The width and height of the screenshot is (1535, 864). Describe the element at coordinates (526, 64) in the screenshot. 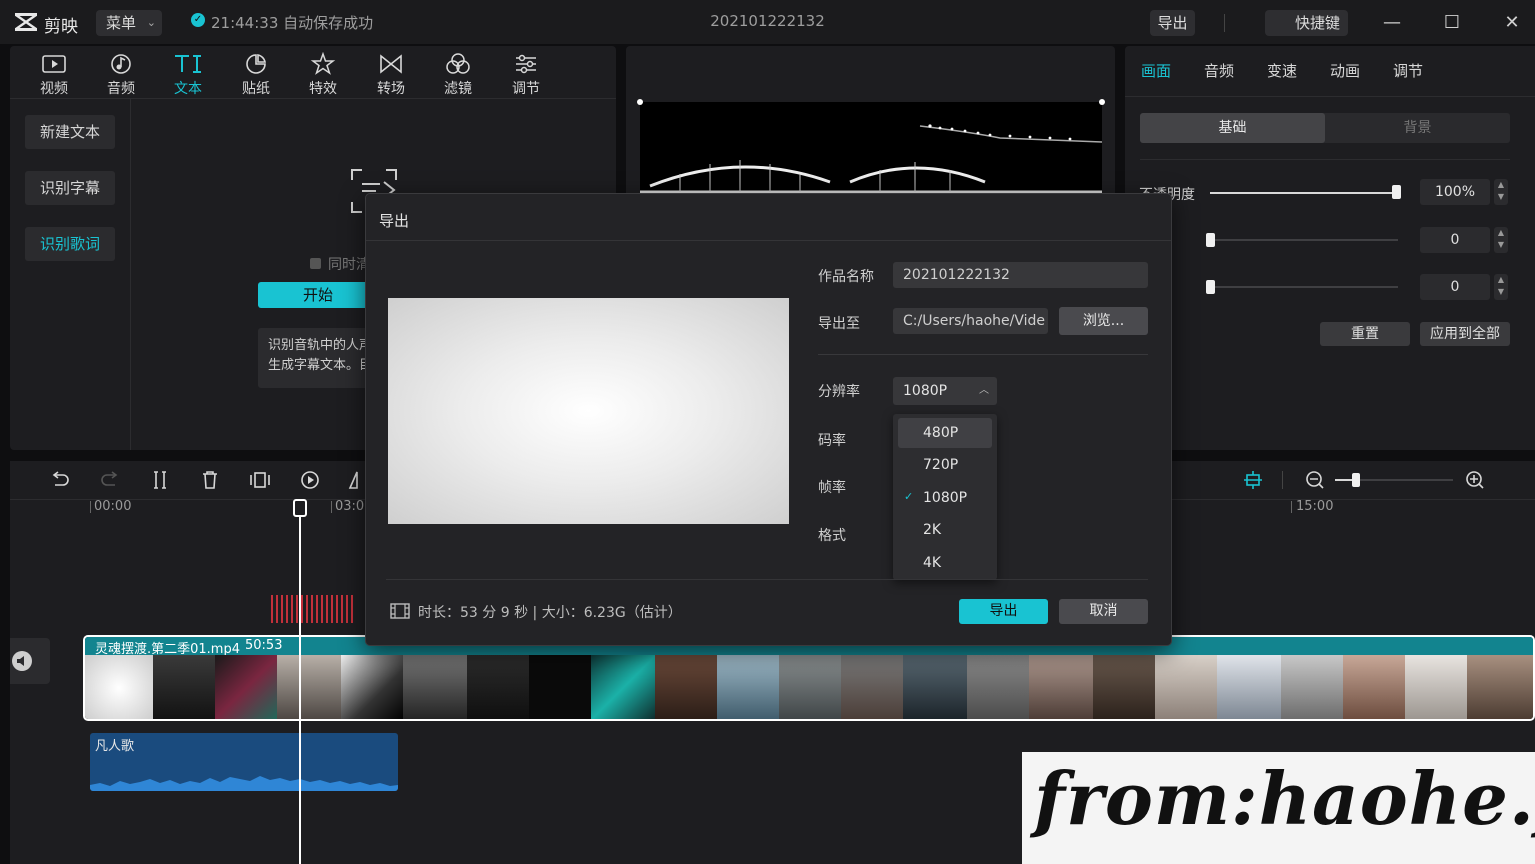

I see `adjust-icon` at that location.